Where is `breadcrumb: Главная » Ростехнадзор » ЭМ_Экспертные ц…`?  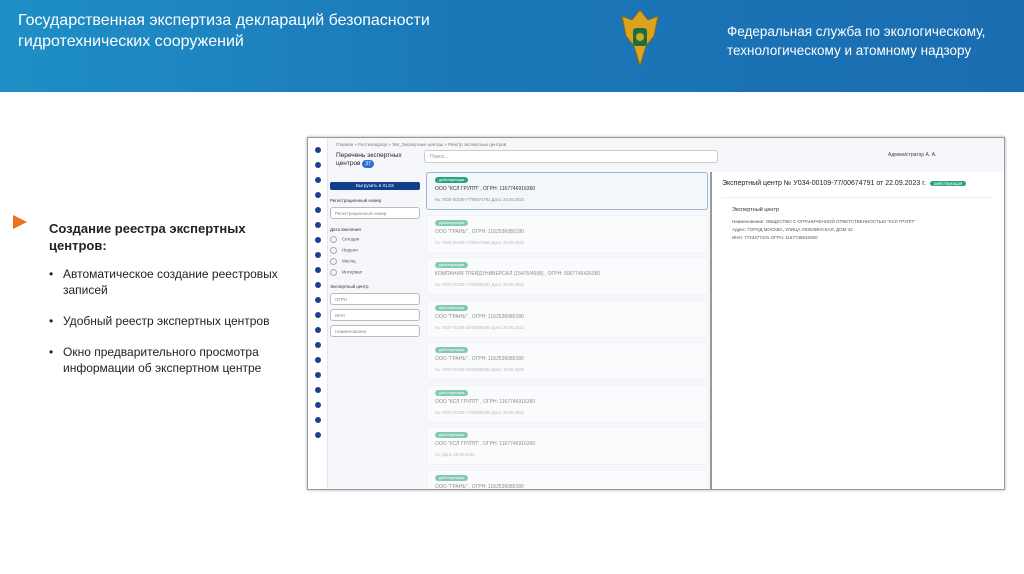 breadcrumb: Главная » Ростехнадзор » ЭМ_Экспертные ц… is located at coordinates (421, 144).